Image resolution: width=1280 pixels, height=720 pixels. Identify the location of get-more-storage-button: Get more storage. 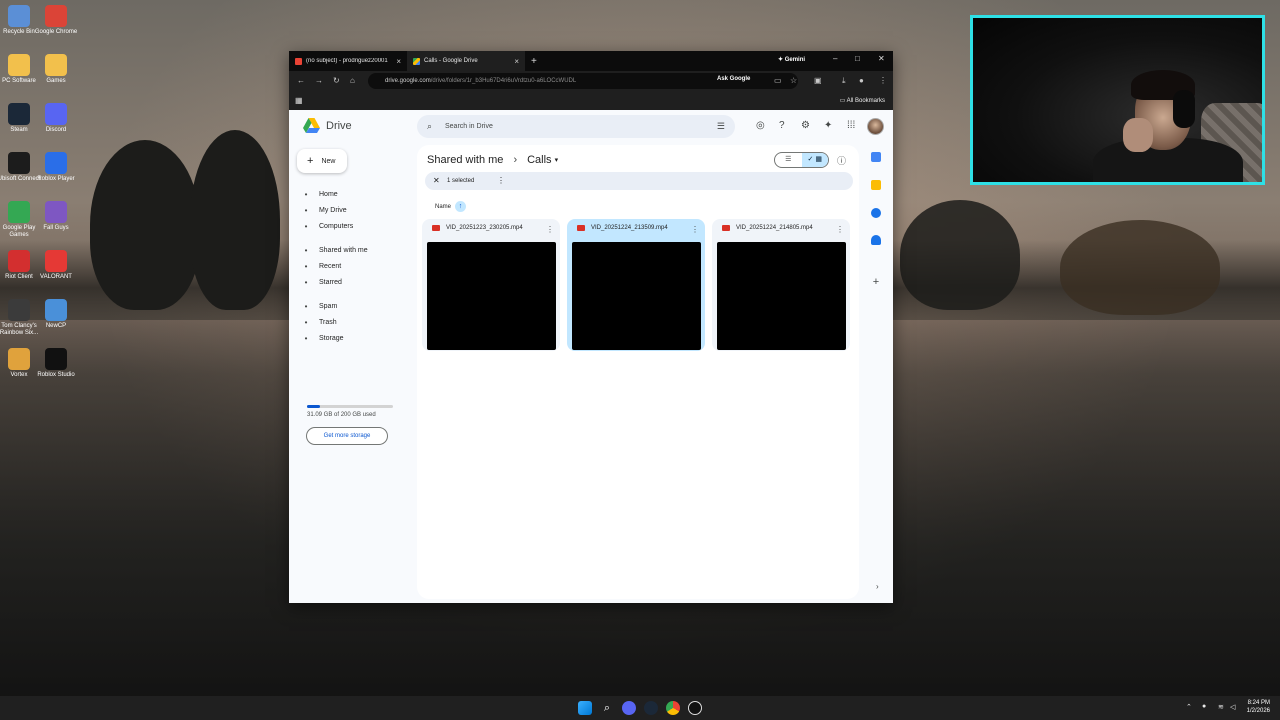
(347, 436).